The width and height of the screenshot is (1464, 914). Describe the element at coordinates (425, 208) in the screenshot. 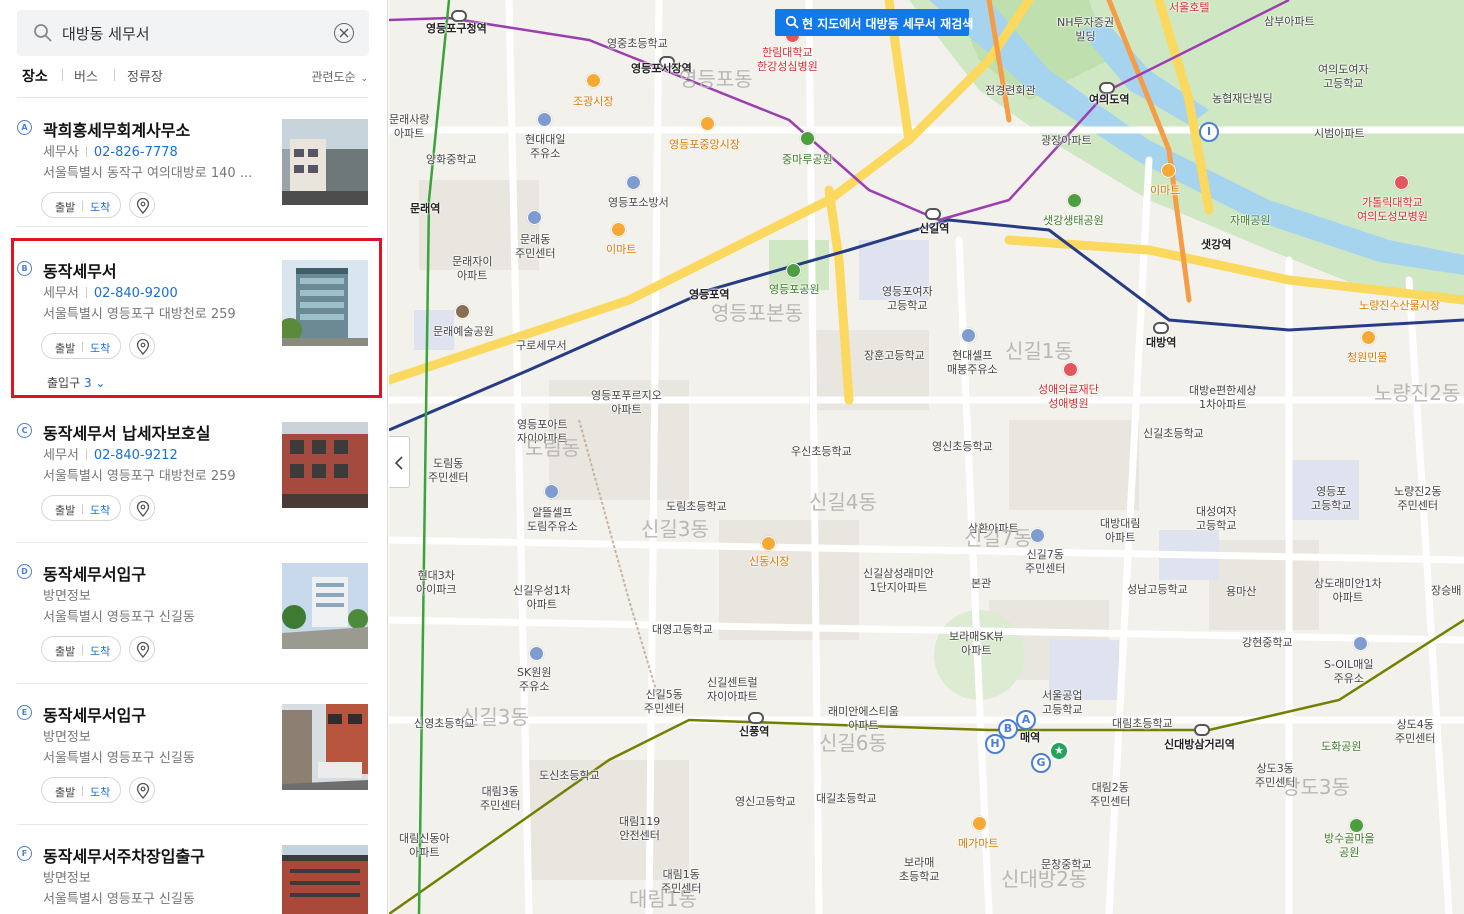

I see `station-label: 문래역` at that location.